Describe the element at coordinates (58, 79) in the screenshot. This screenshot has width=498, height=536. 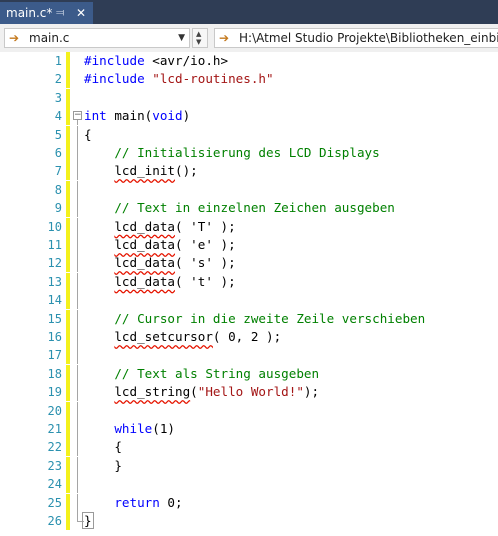
I see `line-number: 2` at that location.